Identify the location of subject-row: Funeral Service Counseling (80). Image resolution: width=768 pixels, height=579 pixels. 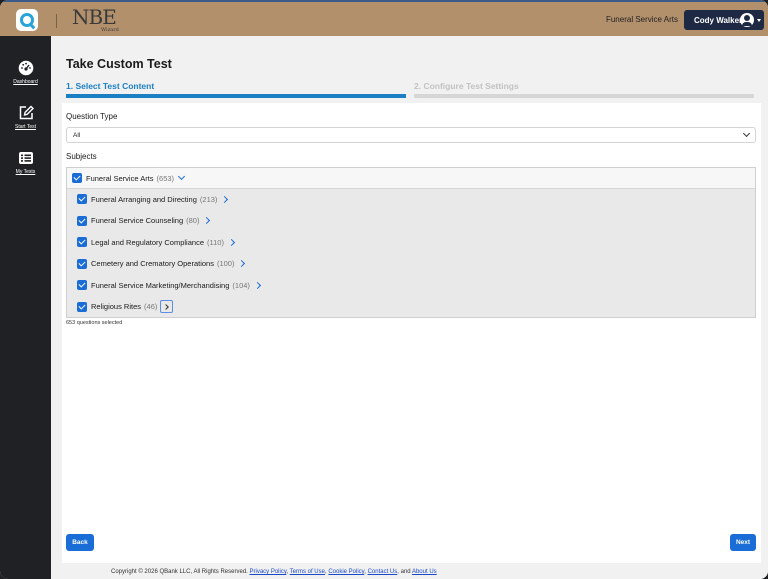
(144, 221).